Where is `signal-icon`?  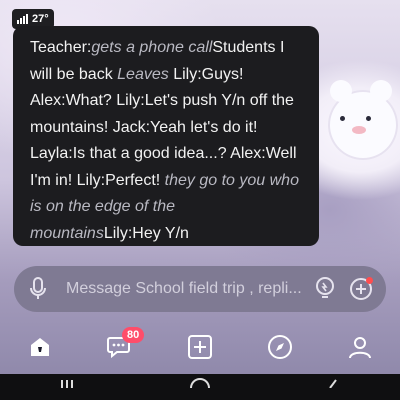 signal-icon is located at coordinates (22, 19).